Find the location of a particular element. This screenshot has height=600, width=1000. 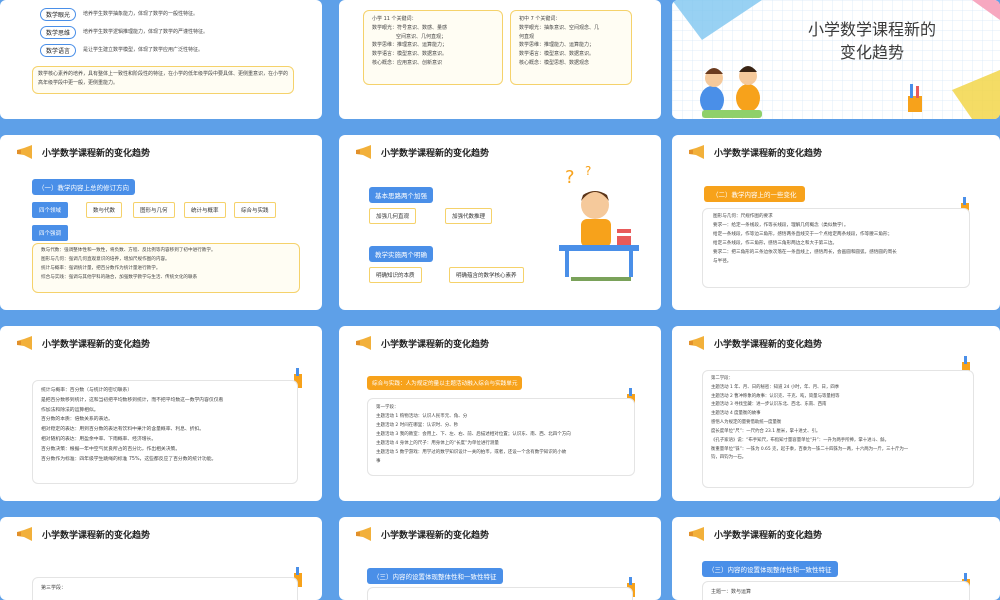

tag-row-1: 数学眼光 培养学生数学抽象能力，体现了数学的一般性特征。 is located at coordinates (141, 14).